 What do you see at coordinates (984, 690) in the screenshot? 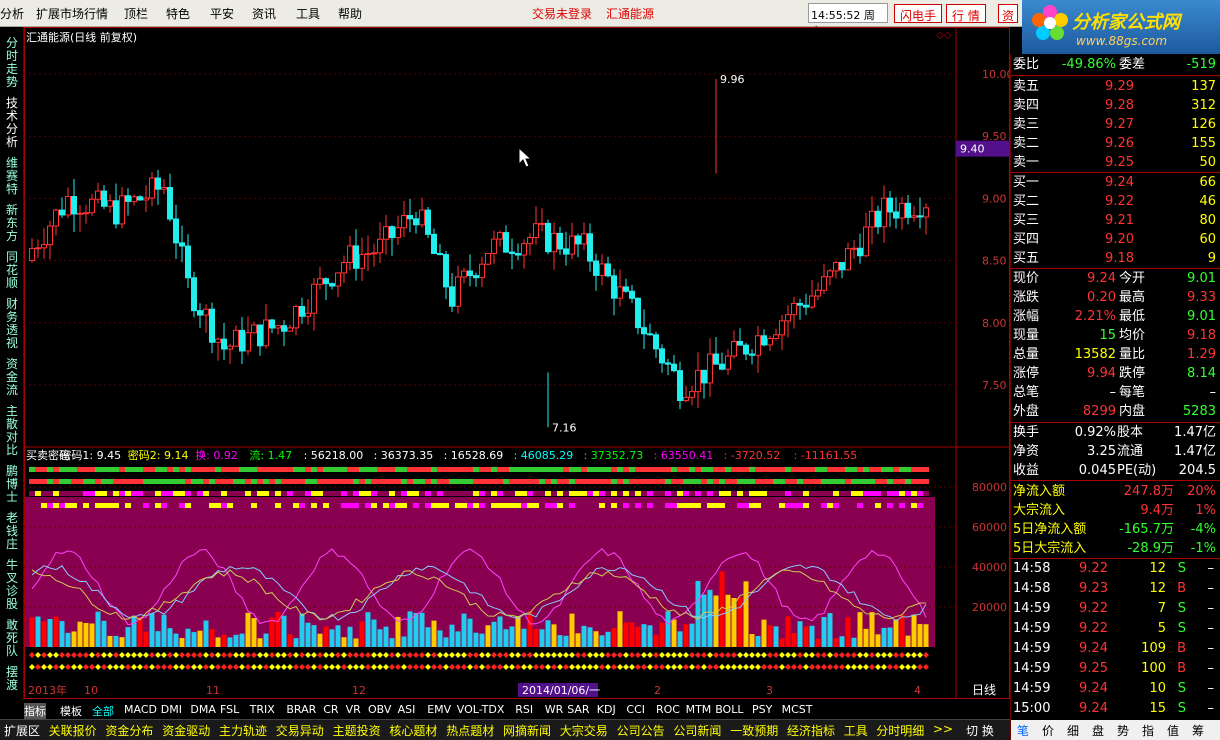
I see `period-label: 日线` at bounding box center [984, 690].